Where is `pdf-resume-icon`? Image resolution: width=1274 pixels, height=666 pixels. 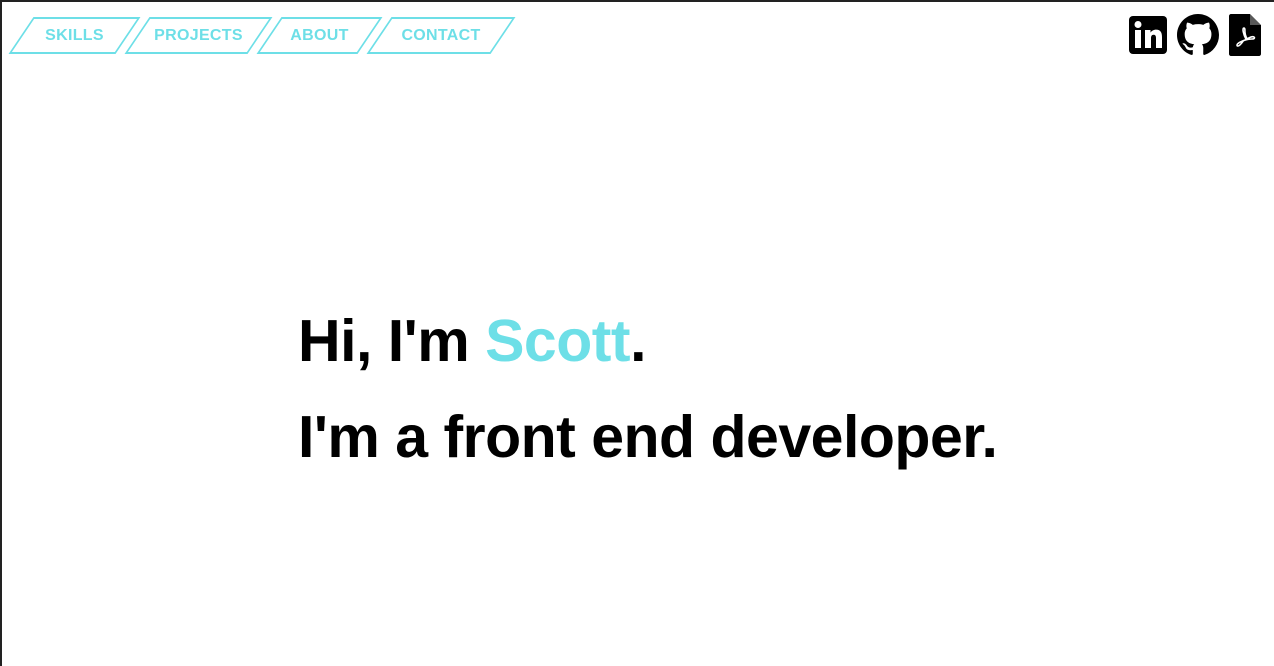
pdf-resume-icon is located at coordinates (1245, 35).